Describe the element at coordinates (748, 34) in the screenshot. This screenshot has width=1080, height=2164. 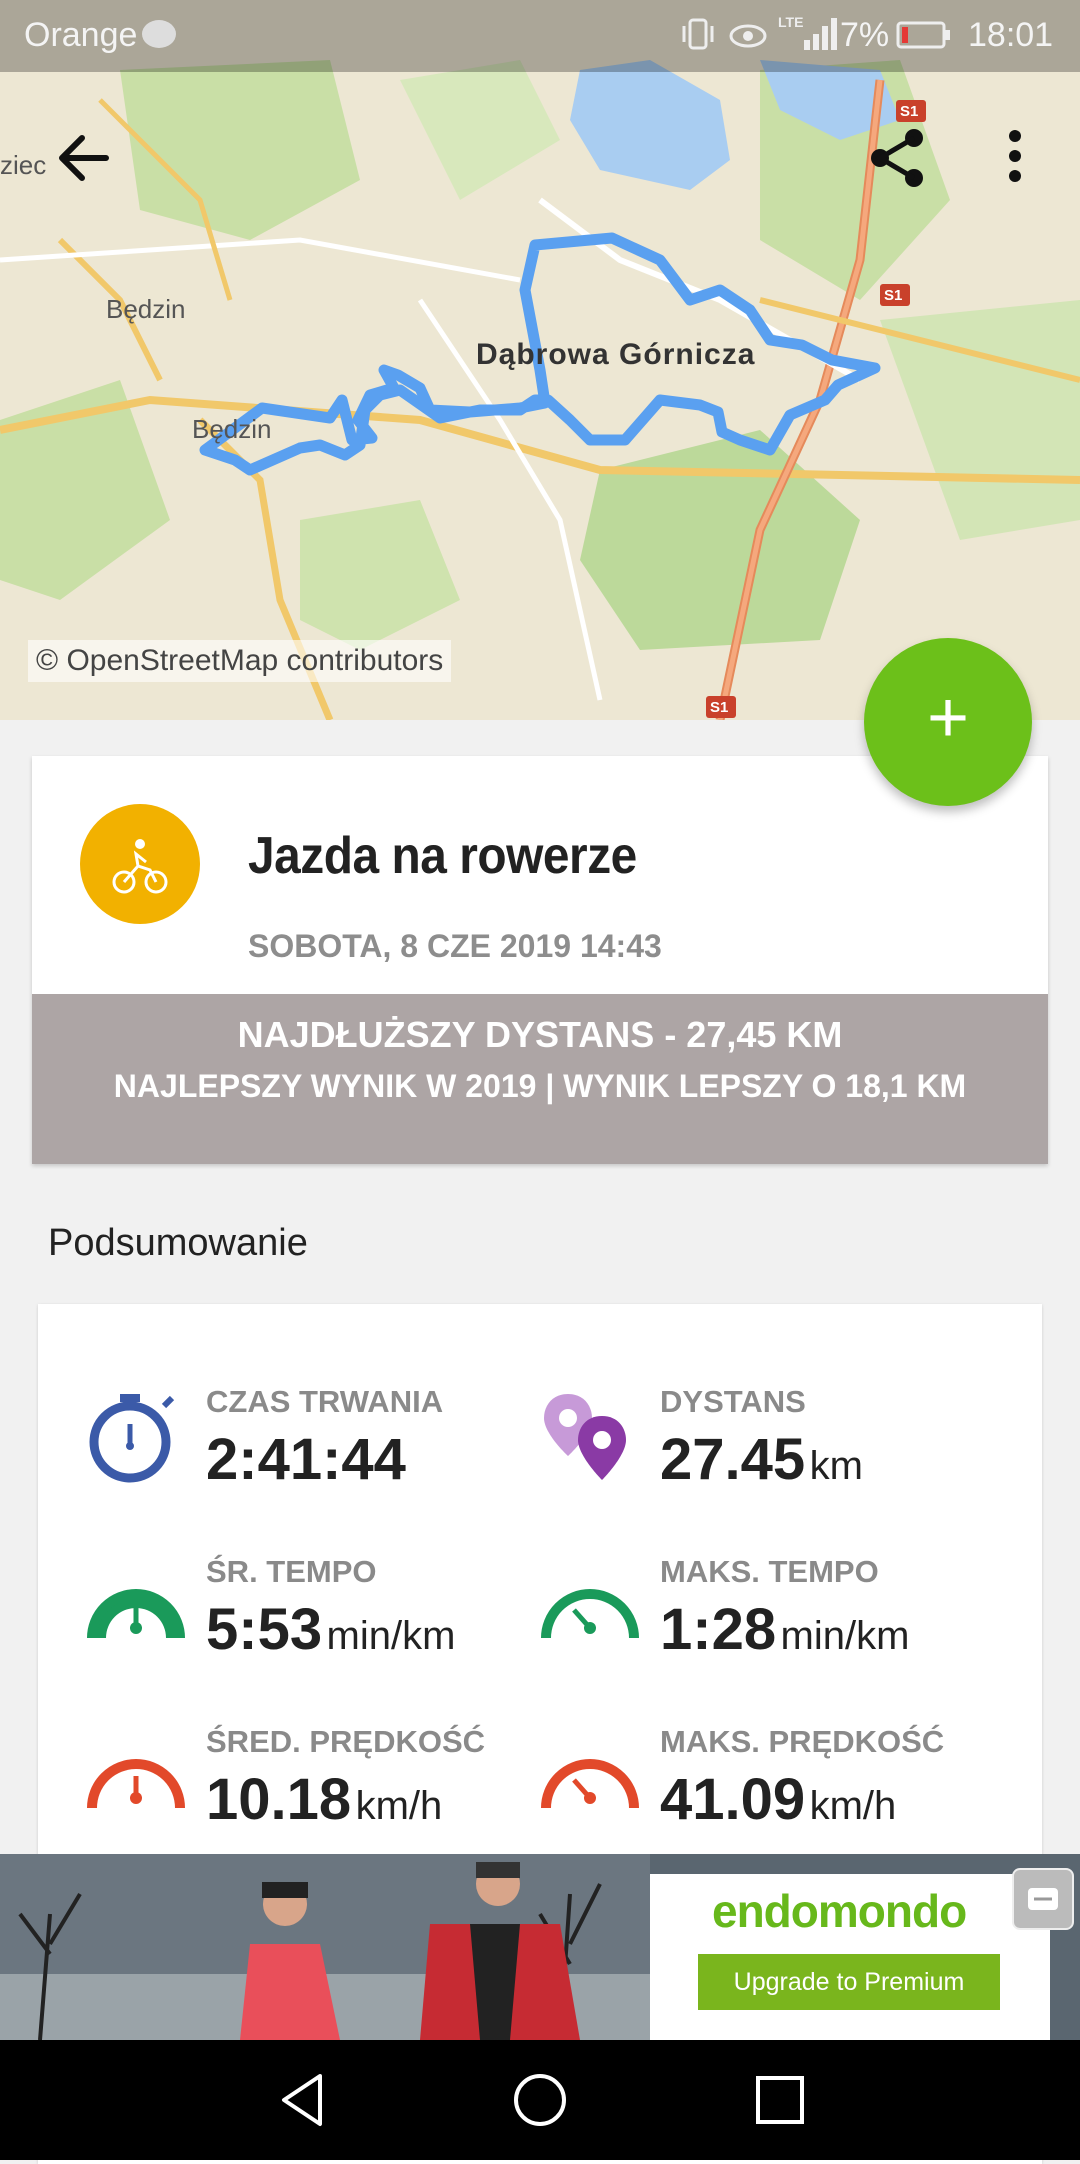
I see `eye-comfort-icon` at that location.